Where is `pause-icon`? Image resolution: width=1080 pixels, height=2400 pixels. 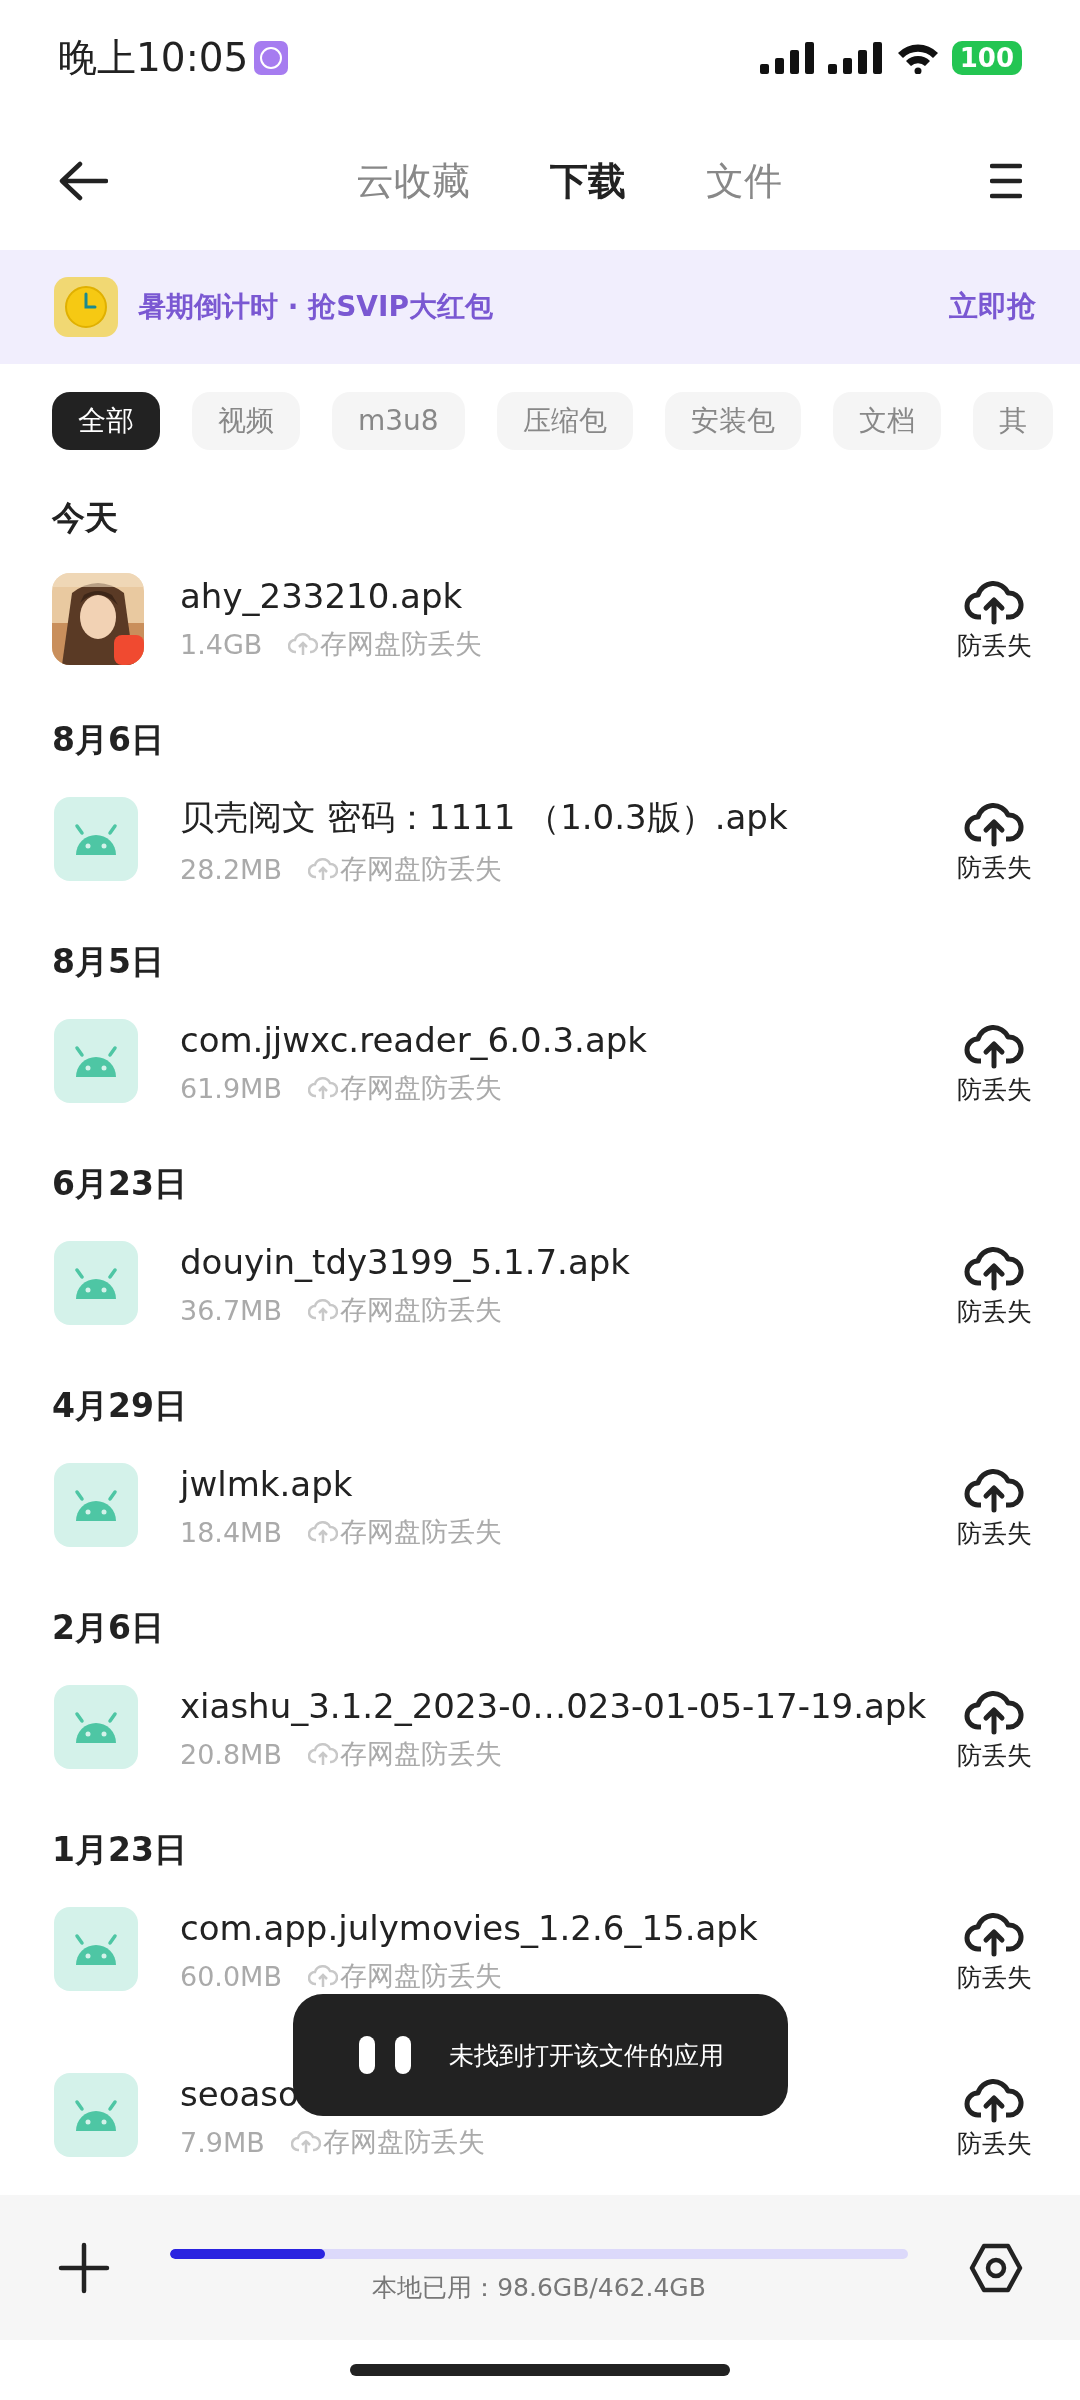
pause-icon is located at coordinates (385, 2055).